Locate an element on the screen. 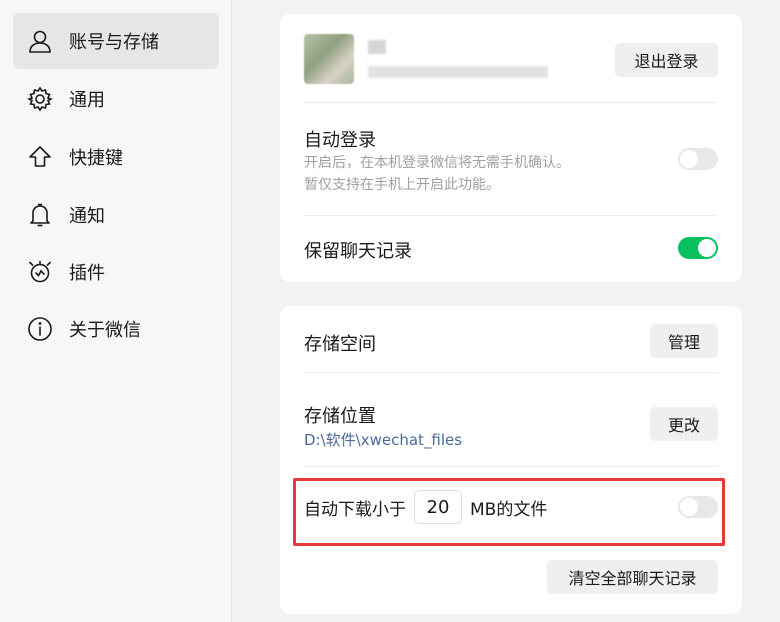 The image size is (780, 622). sidebar-item-label: 快捷键 is located at coordinates (96, 158).